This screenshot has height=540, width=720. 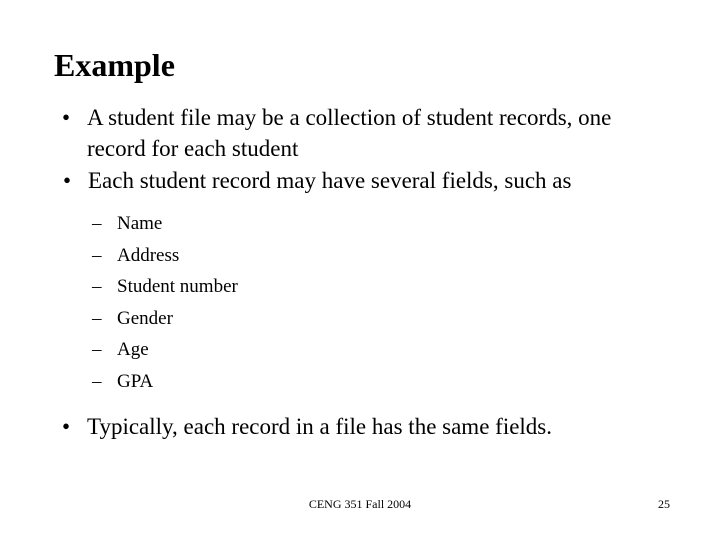 I want to click on footer: CENG 351 Fall 2004, so click(x=360, y=504).